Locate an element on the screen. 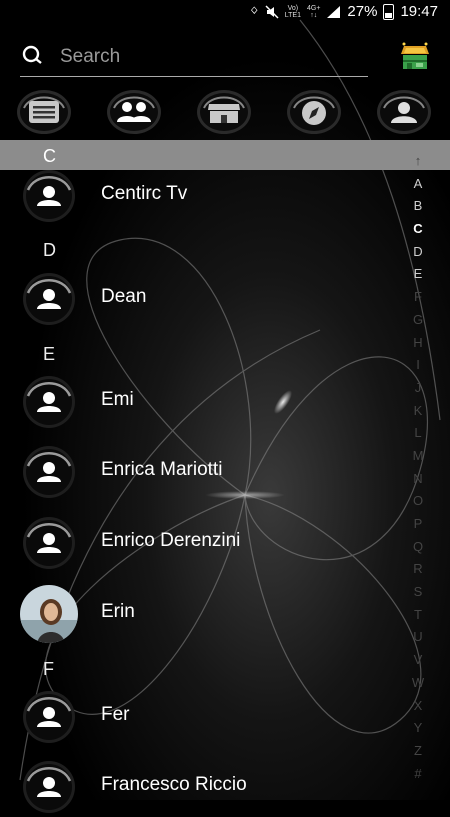 The width and height of the screenshot is (450, 817). chat-icon is located at coordinates (44, 112).